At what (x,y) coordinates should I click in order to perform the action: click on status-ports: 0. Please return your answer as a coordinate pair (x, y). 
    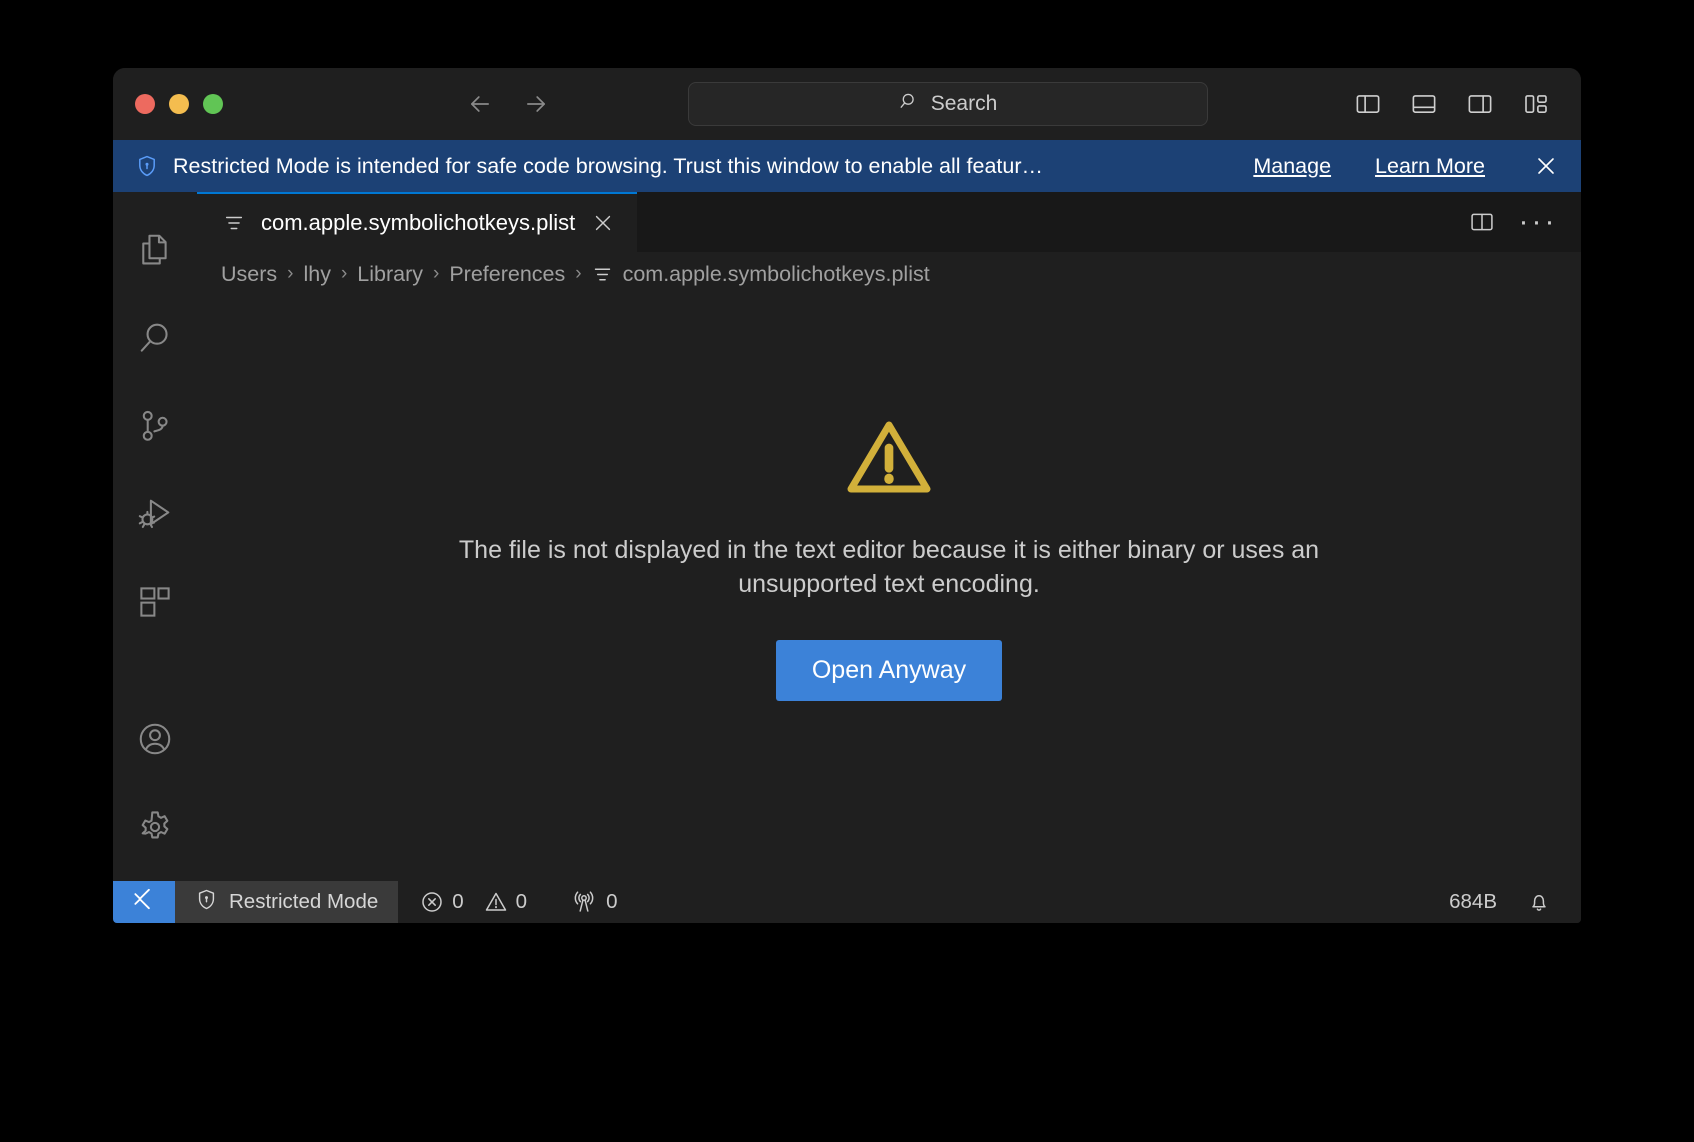
    Looking at the image, I should click on (594, 902).